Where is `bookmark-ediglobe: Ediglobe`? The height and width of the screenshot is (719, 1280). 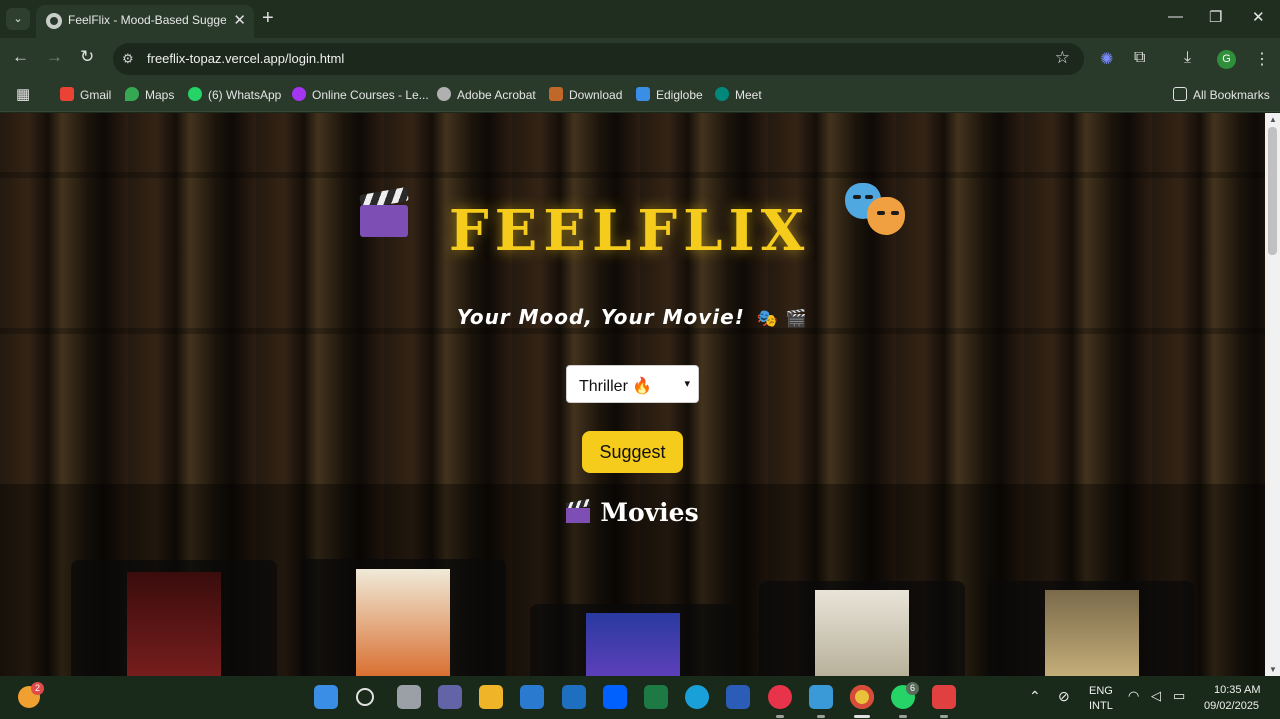
bookmark-ediglobe: Ediglobe is located at coordinates (669, 94).